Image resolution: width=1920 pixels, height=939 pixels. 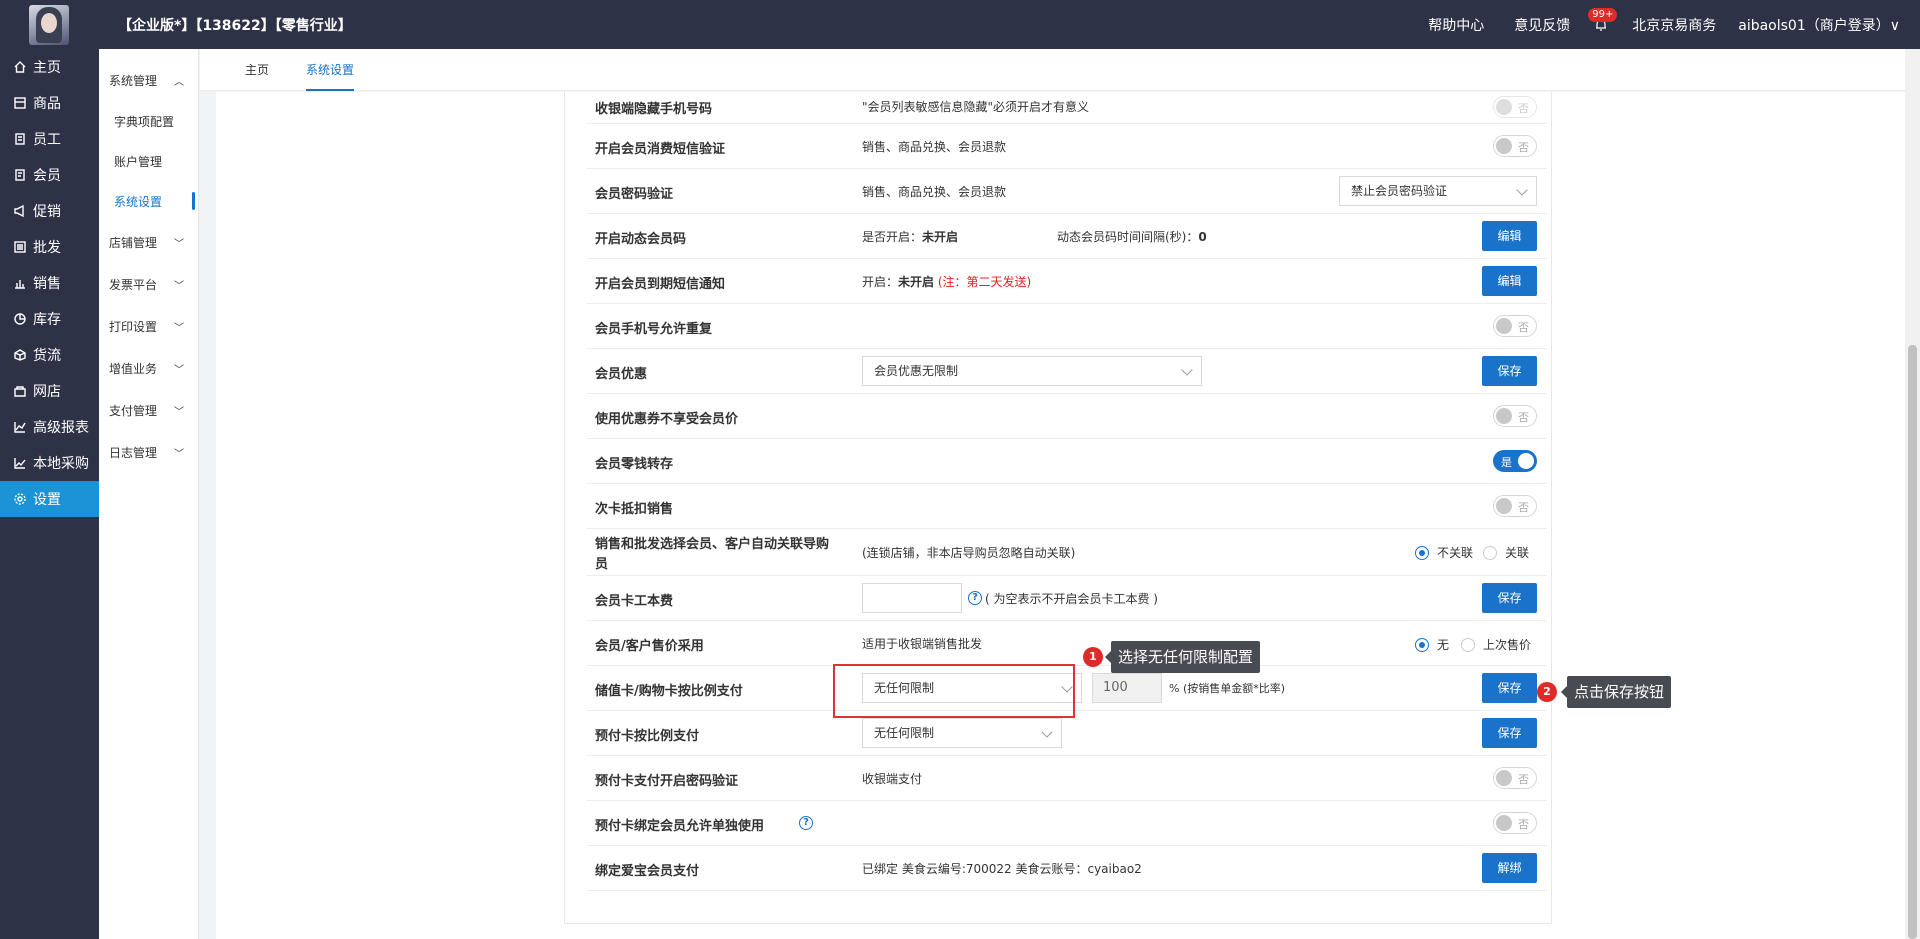 What do you see at coordinates (148, 121) in the screenshot?
I see `subnav-dictionary: 字典项配置` at bounding box center [148, 121].